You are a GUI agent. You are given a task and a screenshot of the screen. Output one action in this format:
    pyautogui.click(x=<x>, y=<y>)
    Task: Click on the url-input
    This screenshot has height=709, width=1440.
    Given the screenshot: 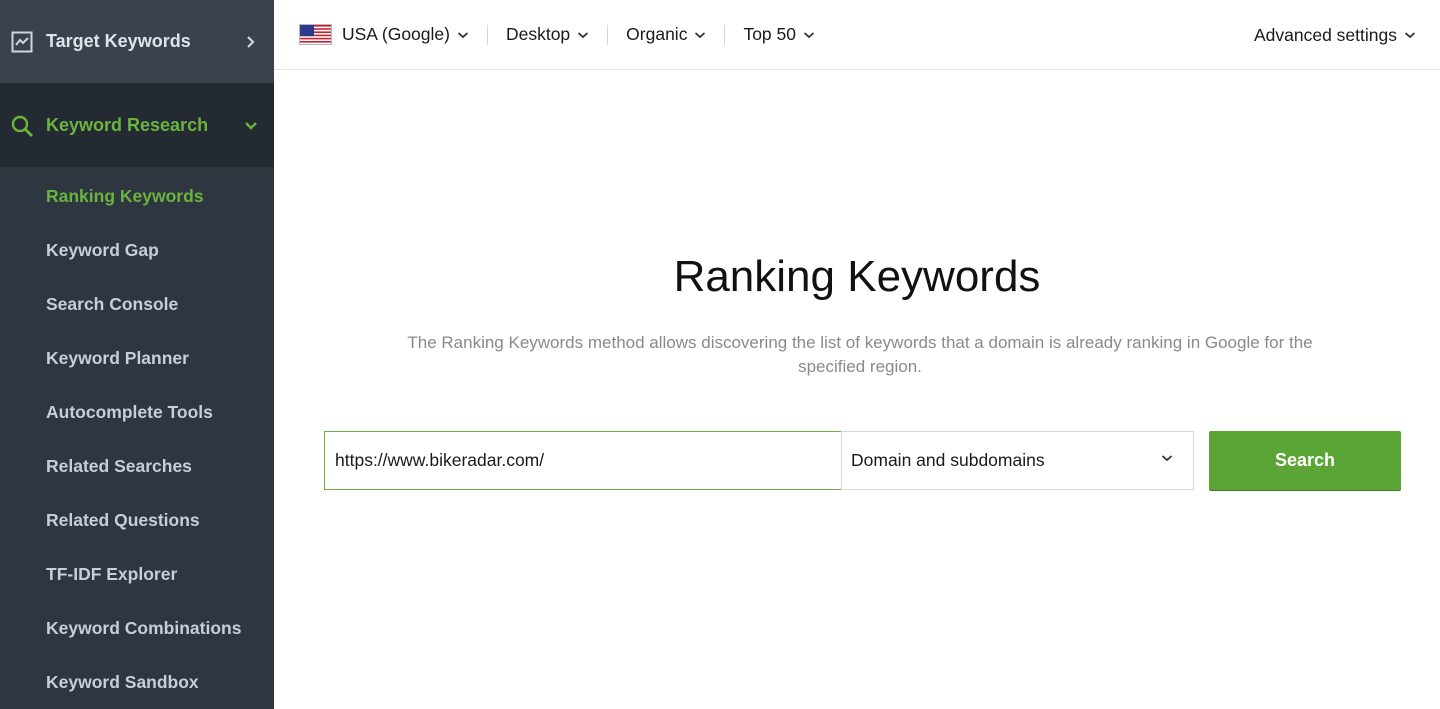 What is the action you would take?
    pyautogui.click(x=583, y=460)
    